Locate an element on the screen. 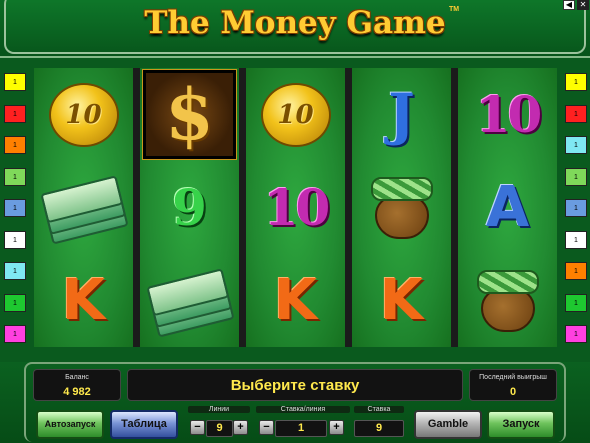 This screenshot has height=443, width=590. game-title: The Money Game is located at coordinates (295, 23).